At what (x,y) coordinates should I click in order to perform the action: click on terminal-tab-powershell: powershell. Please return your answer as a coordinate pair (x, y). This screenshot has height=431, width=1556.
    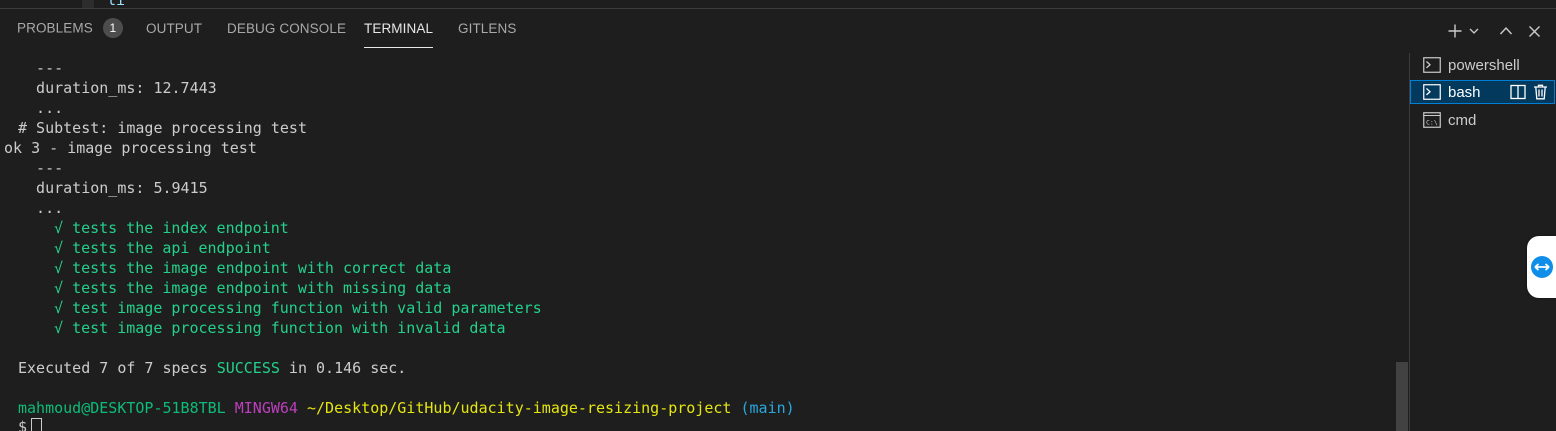
    Looking at the image, I should click on (1482, 65).